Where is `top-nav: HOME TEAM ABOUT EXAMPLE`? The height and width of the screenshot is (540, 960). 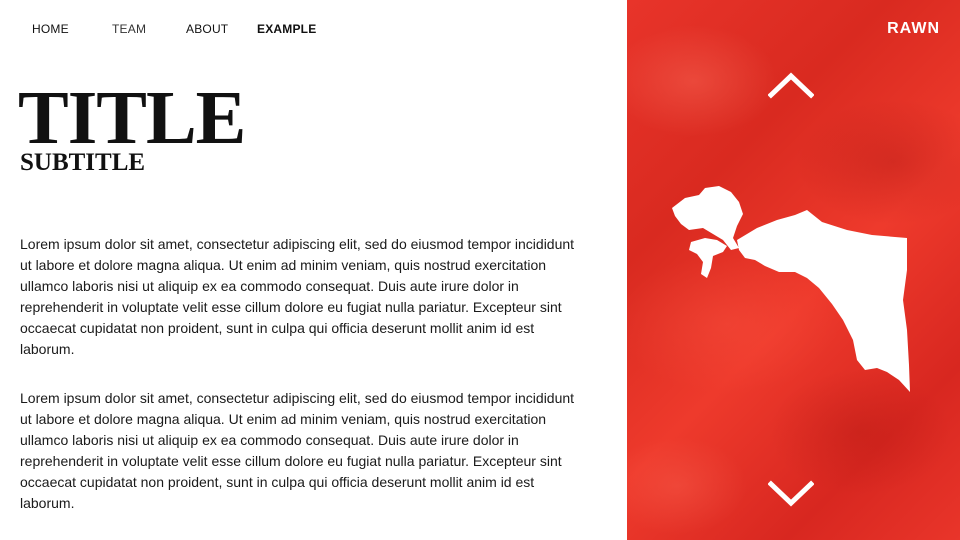 top-nav: HOME TEAM ABOUT EXAMPLE is located at coordinates (313, 30).